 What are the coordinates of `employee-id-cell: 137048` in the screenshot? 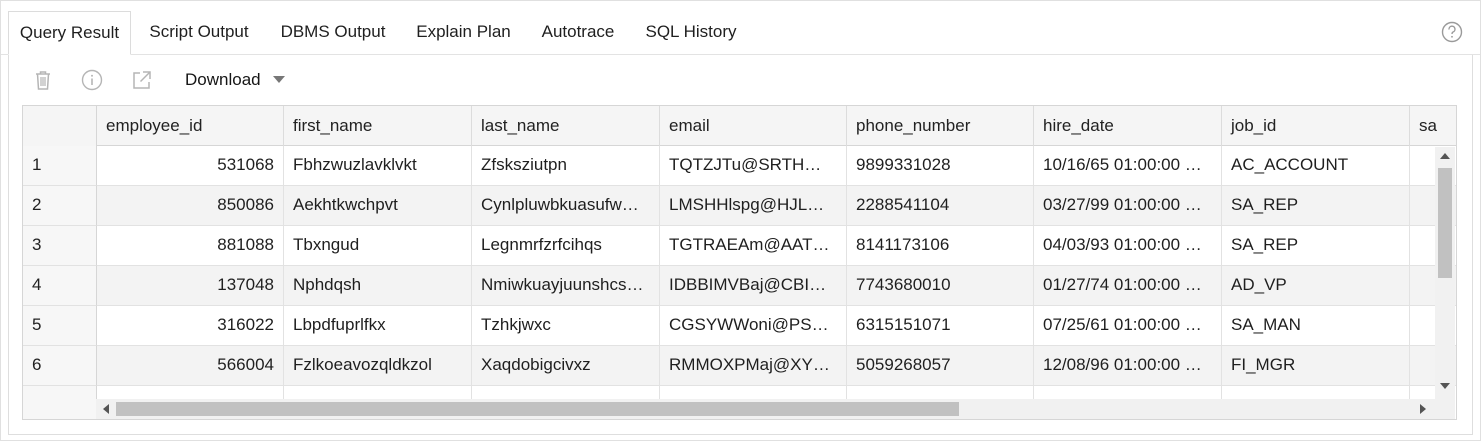 It's located at (190, 286).